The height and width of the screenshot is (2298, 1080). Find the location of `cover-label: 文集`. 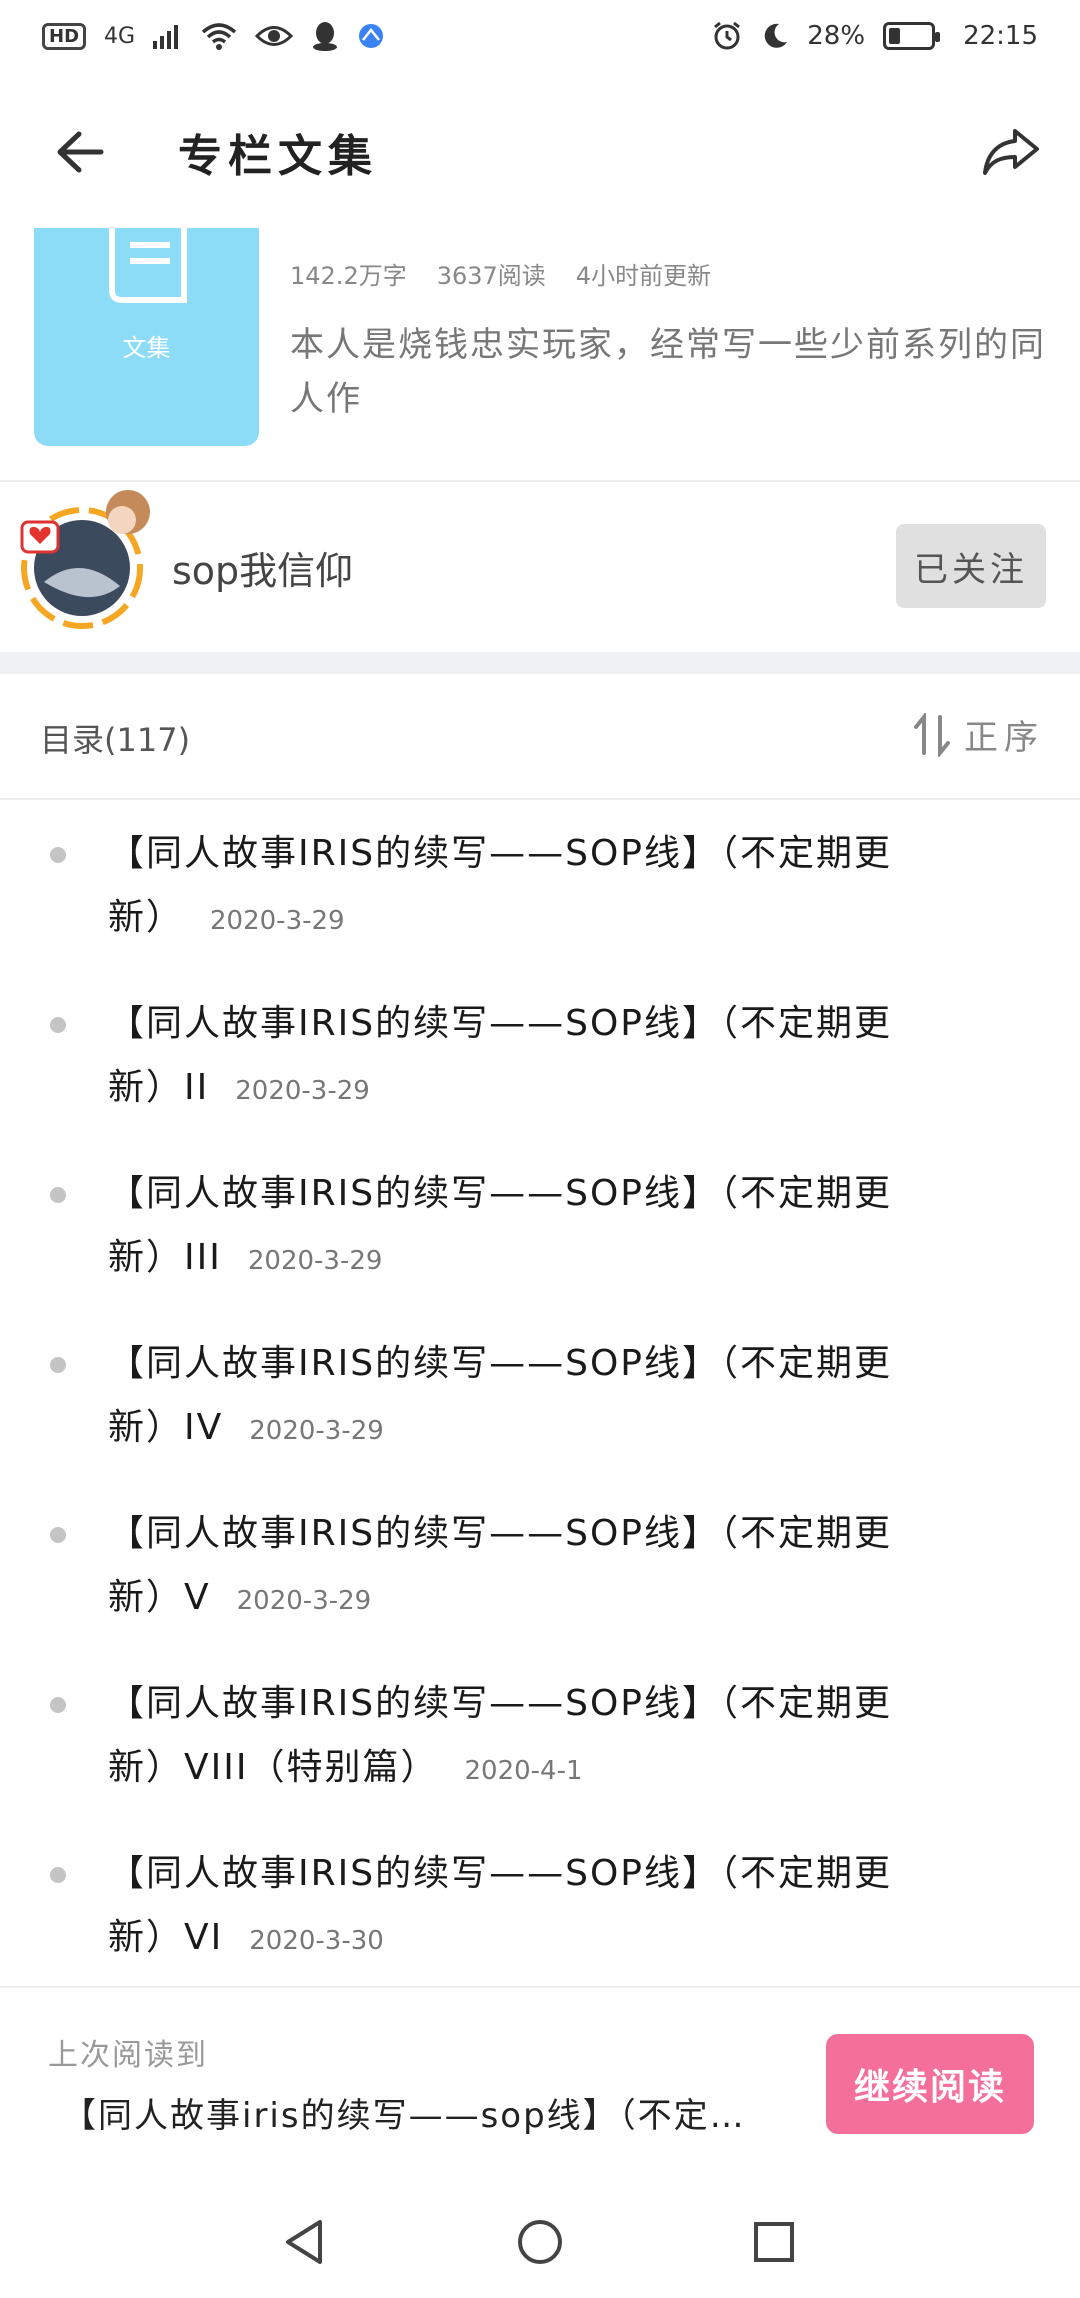

cover-label: 文集 is located at coordinates (146, 348).